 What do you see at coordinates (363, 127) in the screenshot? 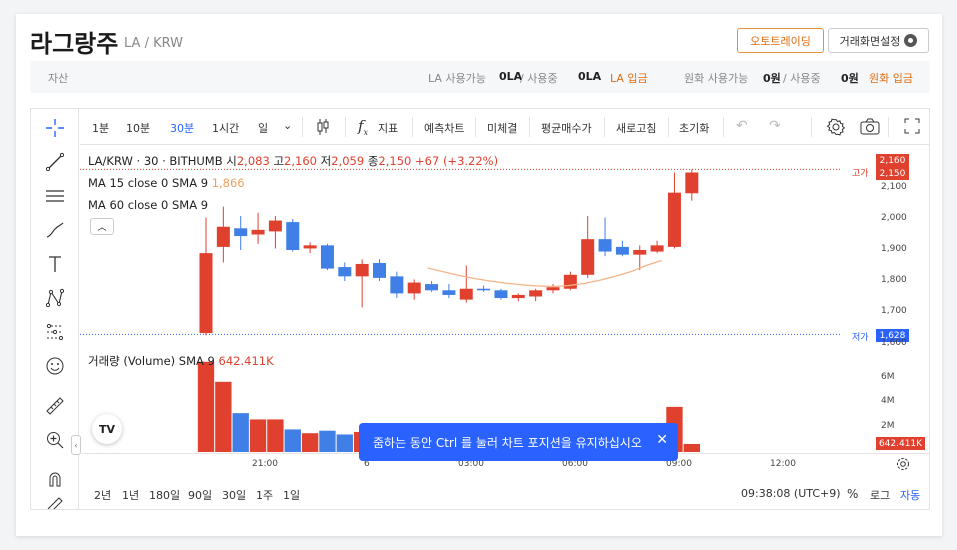
I see `function-icon: fx` at bounding box center [363, 127].